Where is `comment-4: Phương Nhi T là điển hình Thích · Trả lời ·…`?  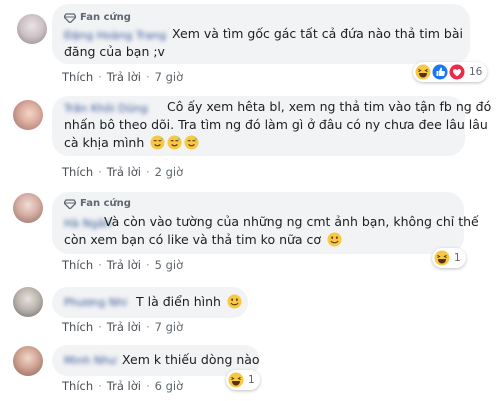 comment-4: Phương Nhi T là điển hình Thích · Trả lời ·… is located at coordinates (250, 312).